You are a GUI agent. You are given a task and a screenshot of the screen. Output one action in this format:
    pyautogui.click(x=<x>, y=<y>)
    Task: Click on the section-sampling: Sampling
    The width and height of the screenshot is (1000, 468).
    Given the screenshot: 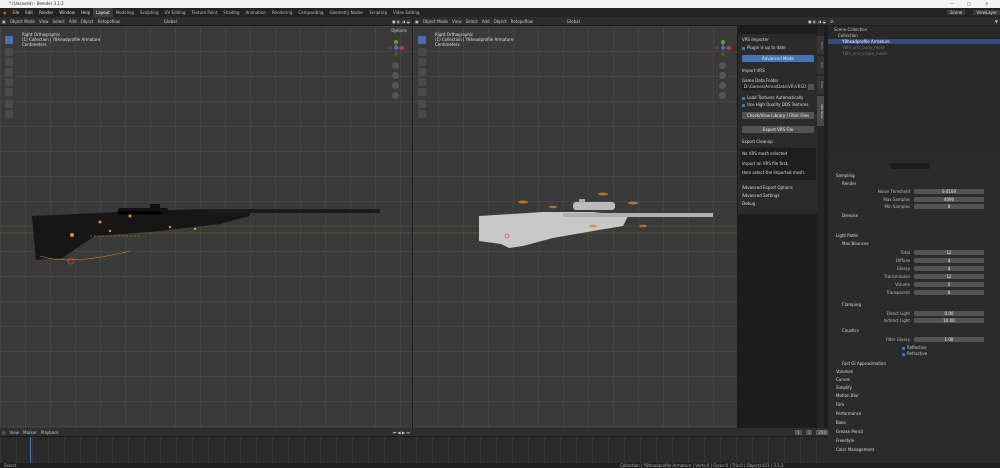 What is the action you would take?
    pyautogui.click(x=845, y=175)
    